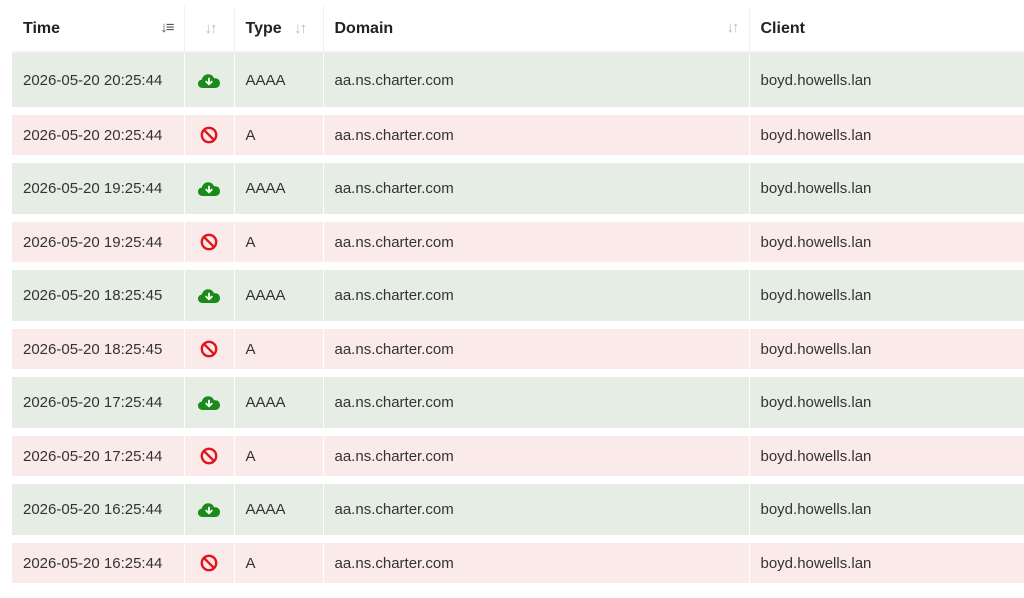  What do you see at coordinates (42, 28) in the screenshot?
I see `column-header-time-label: Time` at bounding box center [42, 28].